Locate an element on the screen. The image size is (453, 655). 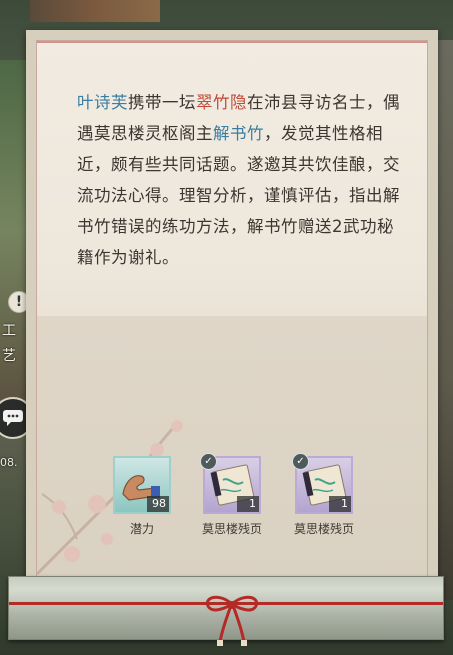
red-knot-icon is located at coordinates (232, 620).